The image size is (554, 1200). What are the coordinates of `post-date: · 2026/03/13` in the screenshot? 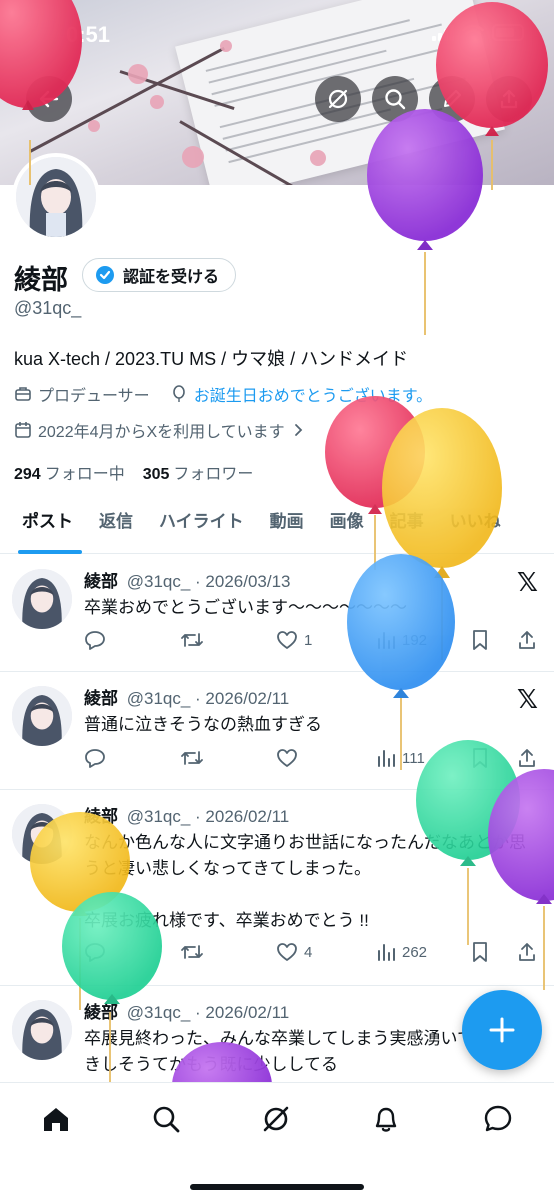 It's located at (243, 581).